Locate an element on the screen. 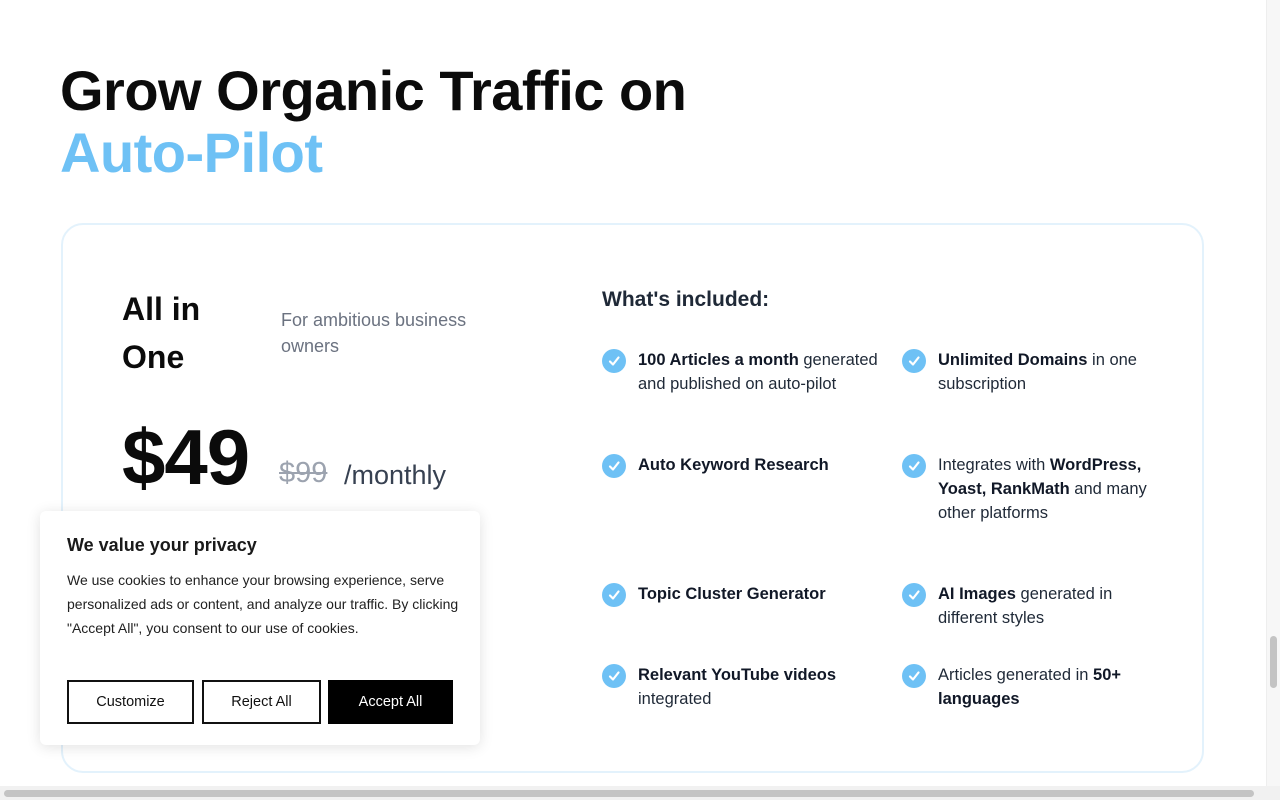  feature-item: AI Images generated in different styles is located at coordinates (1020, 606).